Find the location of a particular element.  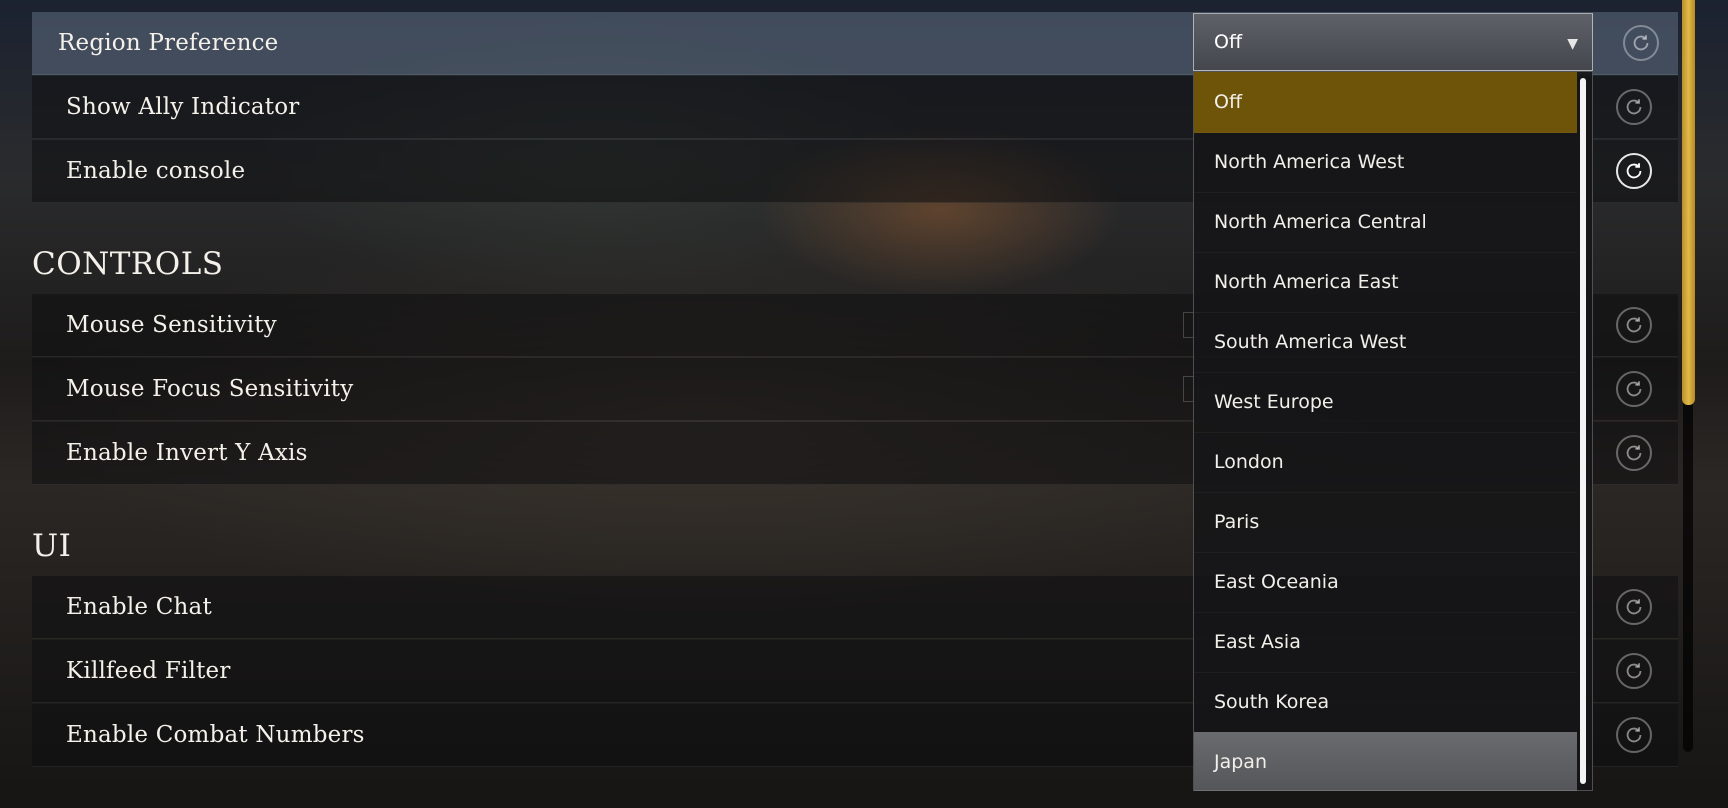

dropdown-option-london: London is located at coordinates (1385, 462).